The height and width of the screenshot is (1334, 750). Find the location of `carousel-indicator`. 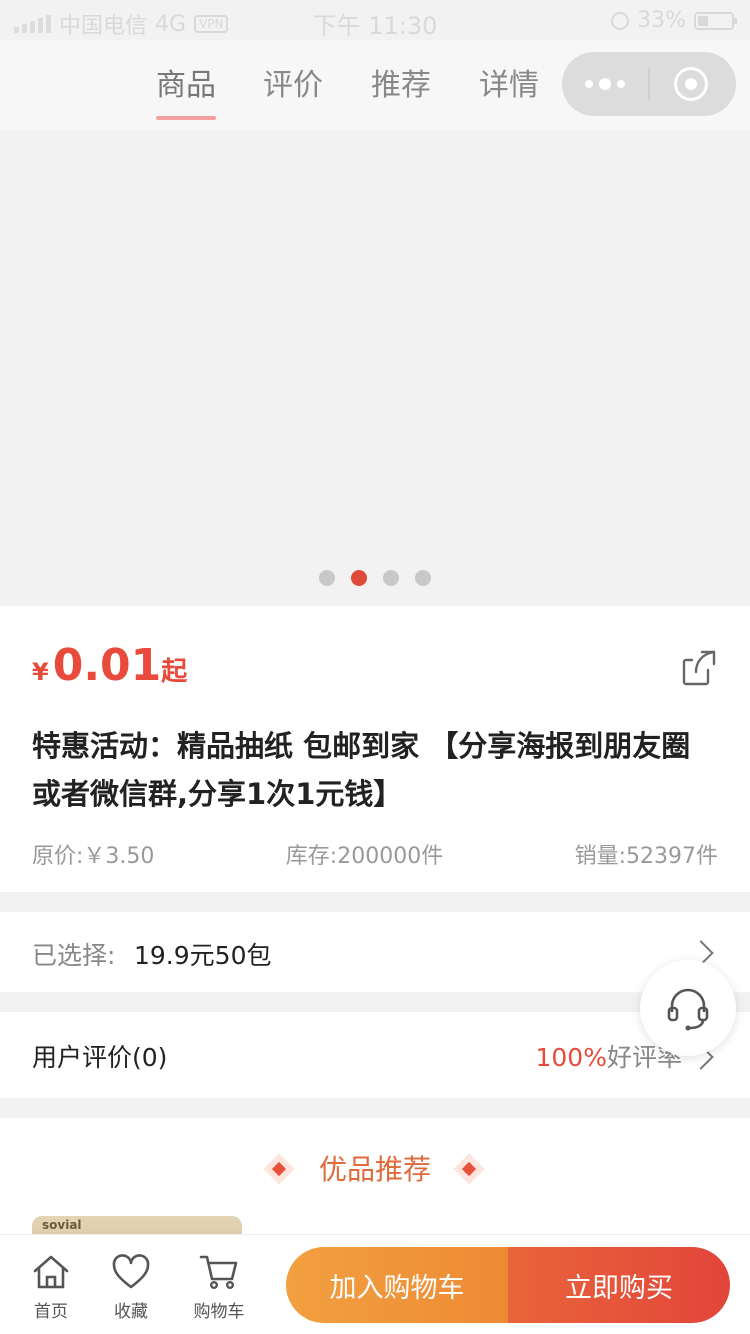

carousel-indicator is located at coordinates (375, 578).